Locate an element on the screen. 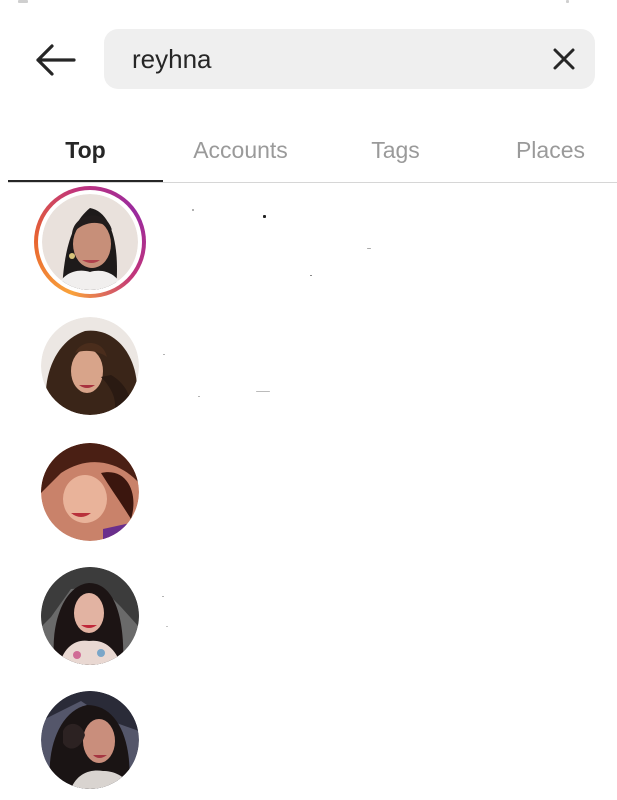 This screenshot has height=800, width=617. story-ring is located at coordinates (90, 242).